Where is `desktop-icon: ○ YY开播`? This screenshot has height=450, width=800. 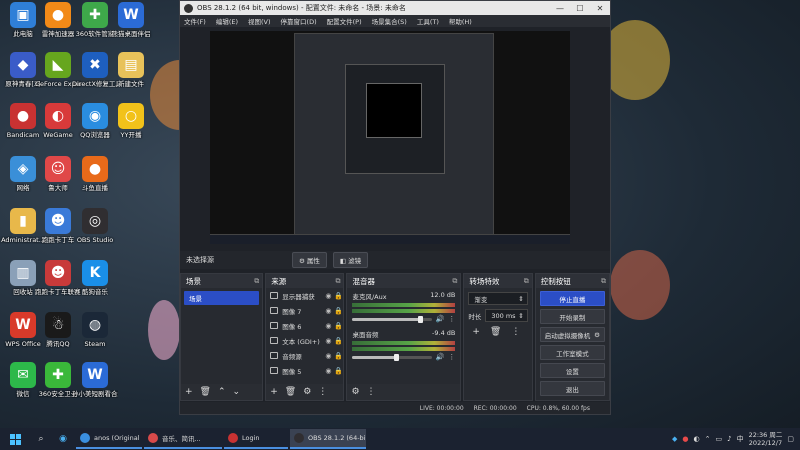
desktop-icon: ○ YY开播 is located at coordinates (131, 121).